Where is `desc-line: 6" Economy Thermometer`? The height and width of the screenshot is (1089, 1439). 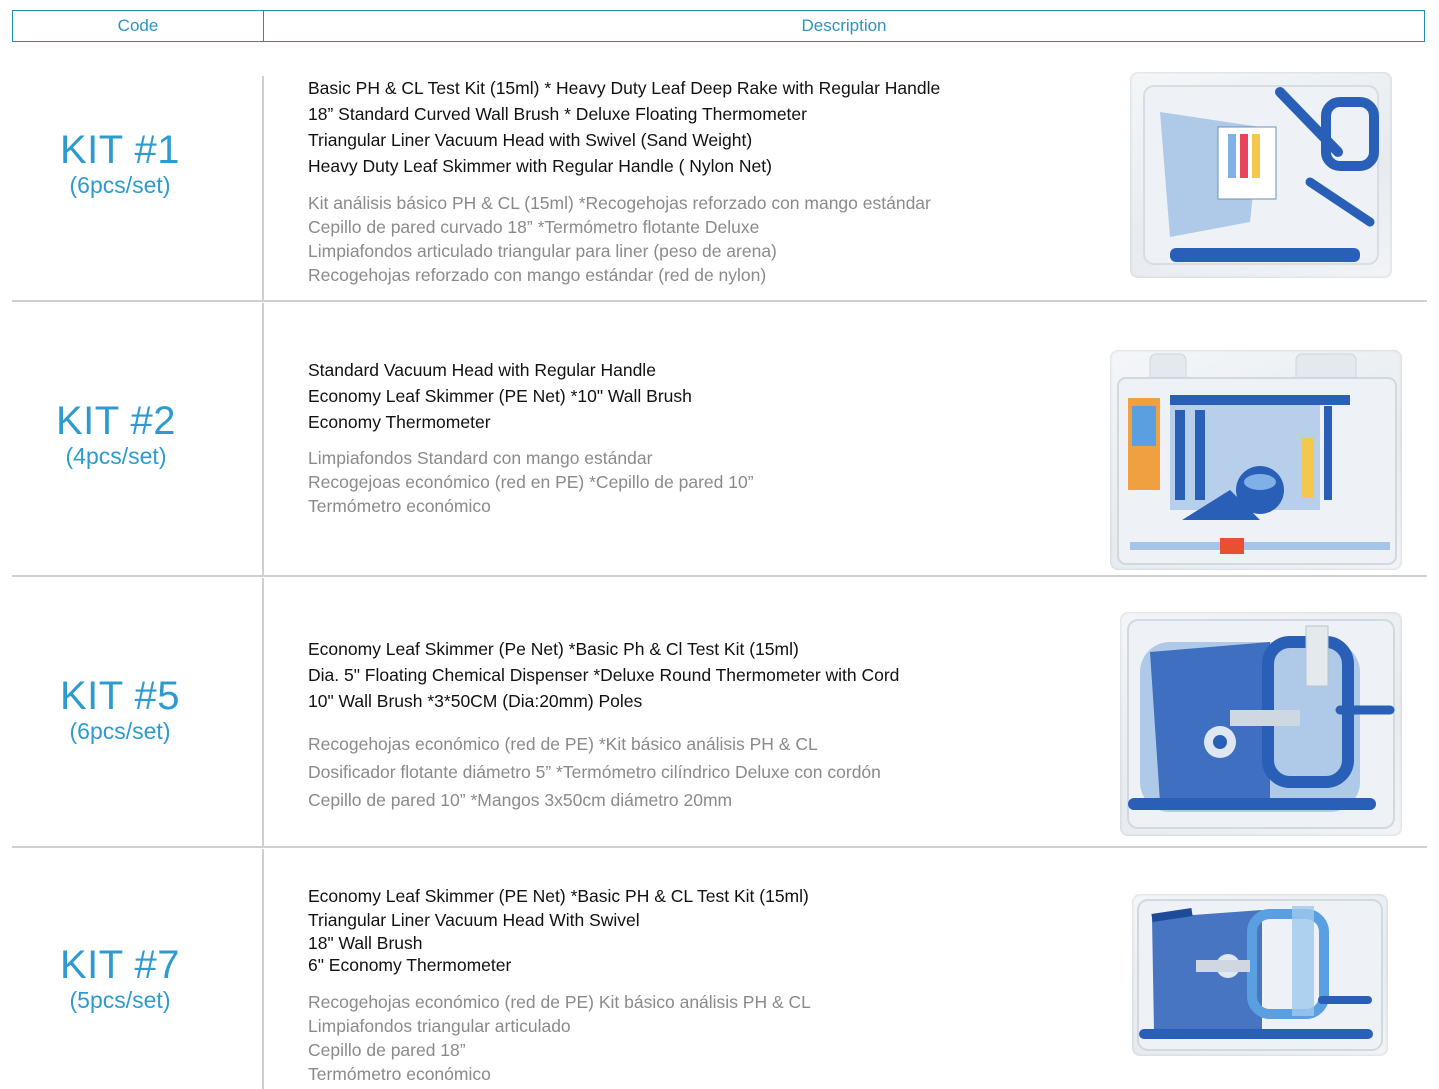
desc-line: 6" Economy Thermometer is located at coordinates (410, 965).